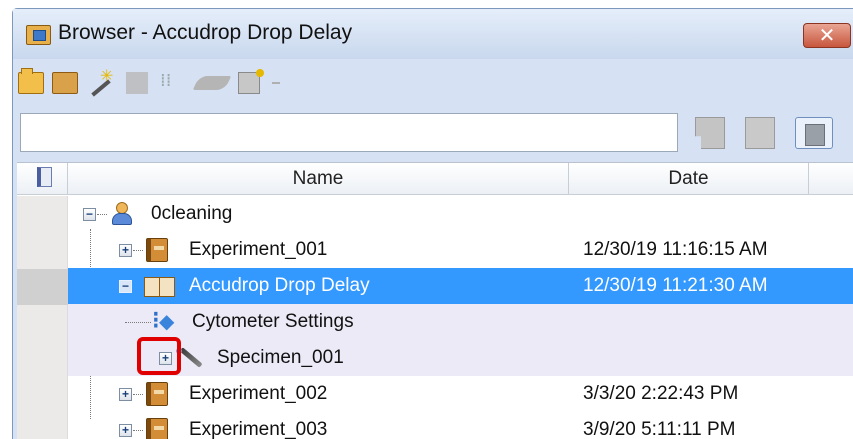 This screenshot has width=853, height=439. Describe the element at coordinates (460, 250) in the screenshot. I see `tree-row-experiment-001: + Experiment_001 12/30/19 11:16:15 AM` at that location.